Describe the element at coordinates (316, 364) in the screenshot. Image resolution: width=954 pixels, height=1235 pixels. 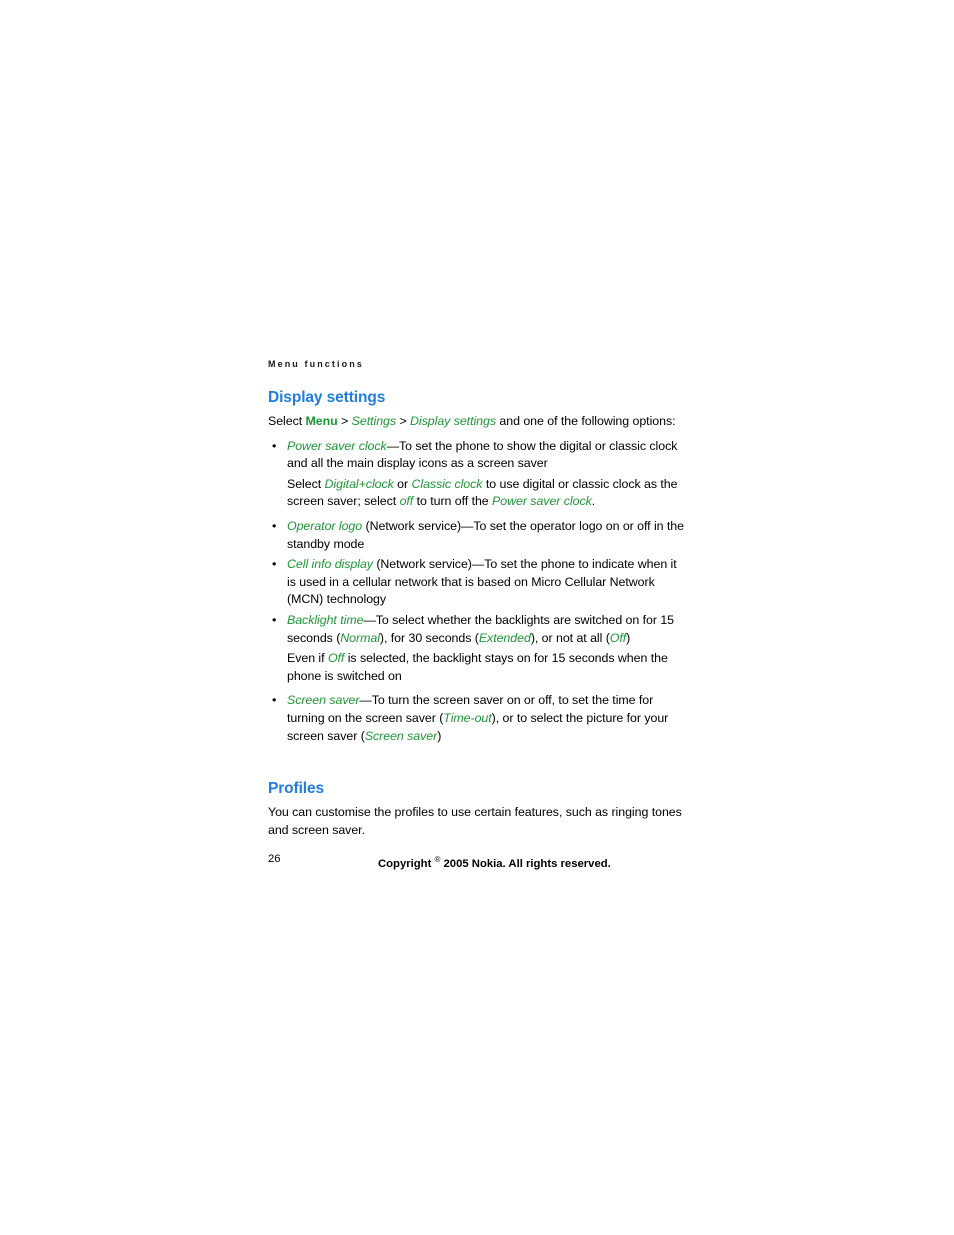
I see `running-header: Menu functions` at that location.